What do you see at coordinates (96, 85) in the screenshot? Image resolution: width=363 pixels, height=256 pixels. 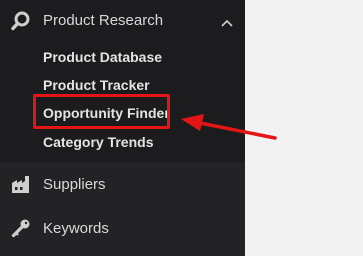 I see `submenu-item-product-tracker: Product Tracker` at bounding box center [96, 85].